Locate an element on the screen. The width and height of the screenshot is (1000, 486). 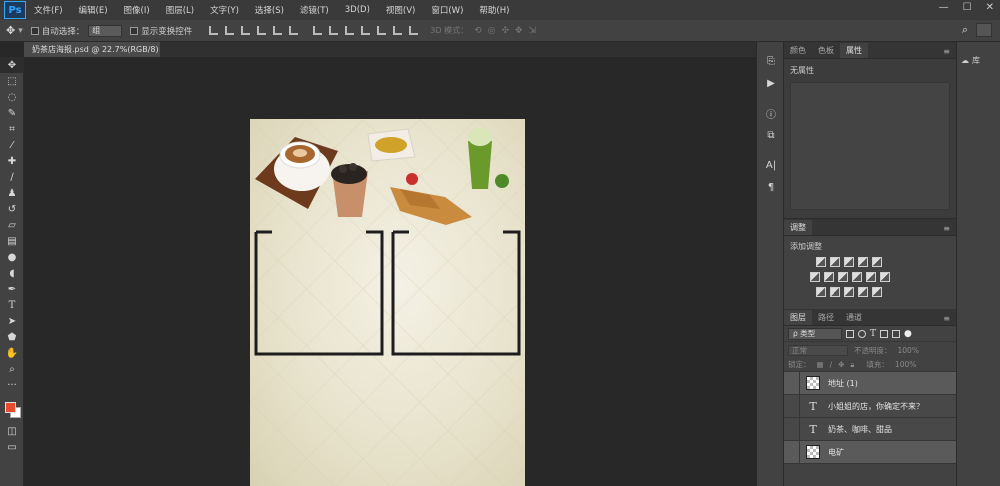
hand-tool-icon: ✋ is located at coordinates (12, 353).